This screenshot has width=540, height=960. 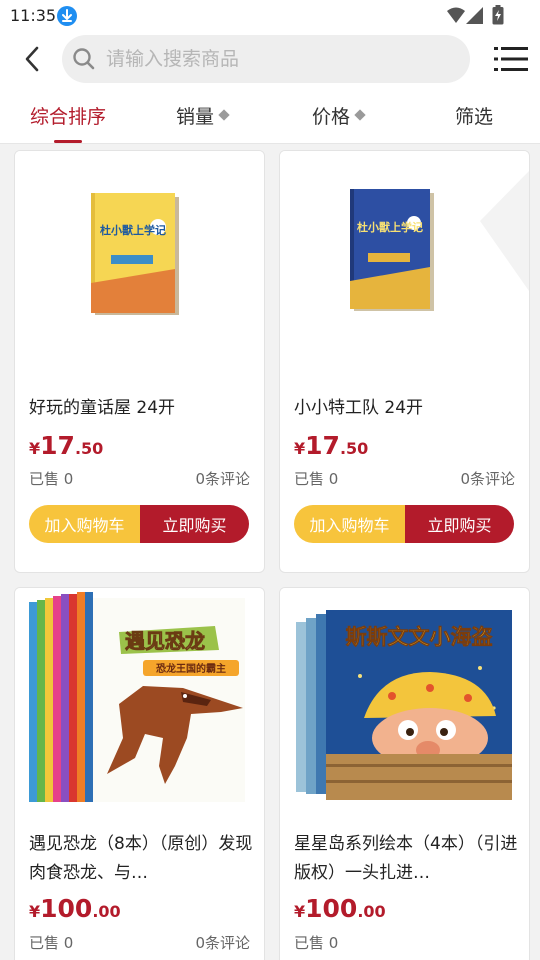 I want to click on product-image: 遇见恐龙 恐龙王国的霸主, so click(x=139, y=702).